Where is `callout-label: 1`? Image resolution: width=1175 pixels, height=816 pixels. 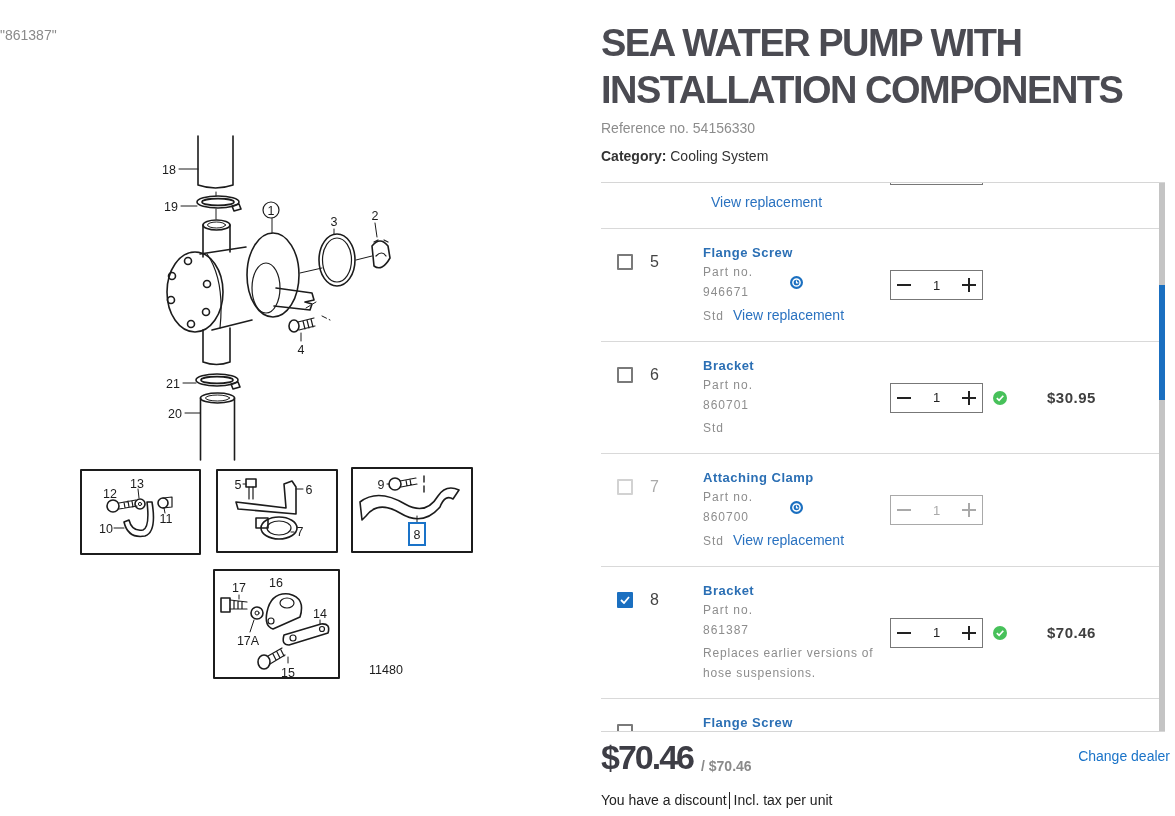 callout-label: 1 is located at coordinates (271, 210).